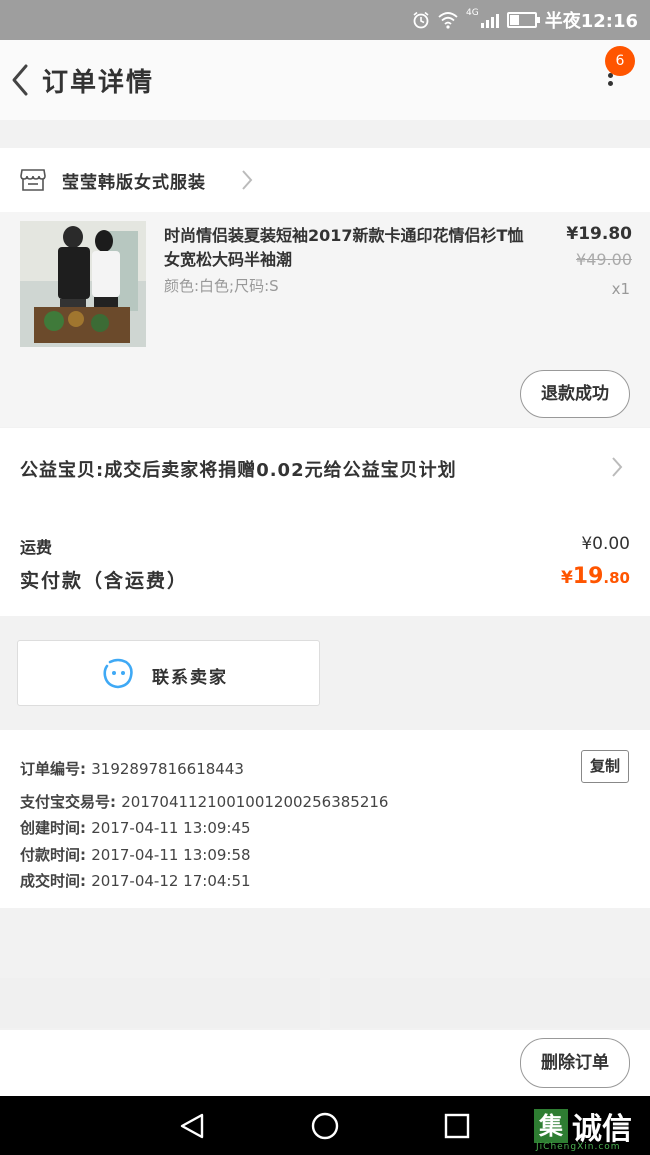 This screenshot has height=1155, width=650. I want to click on paid-time-label: 付款时间:, so click(53, 855).